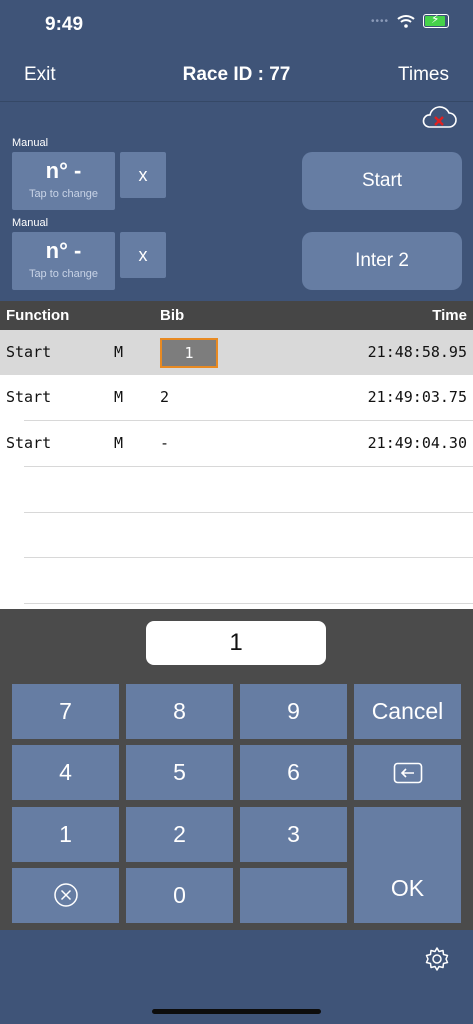  Describe the element at coordinates (407, 865) in the screenshot. I see `ok-key: OK` at that location.